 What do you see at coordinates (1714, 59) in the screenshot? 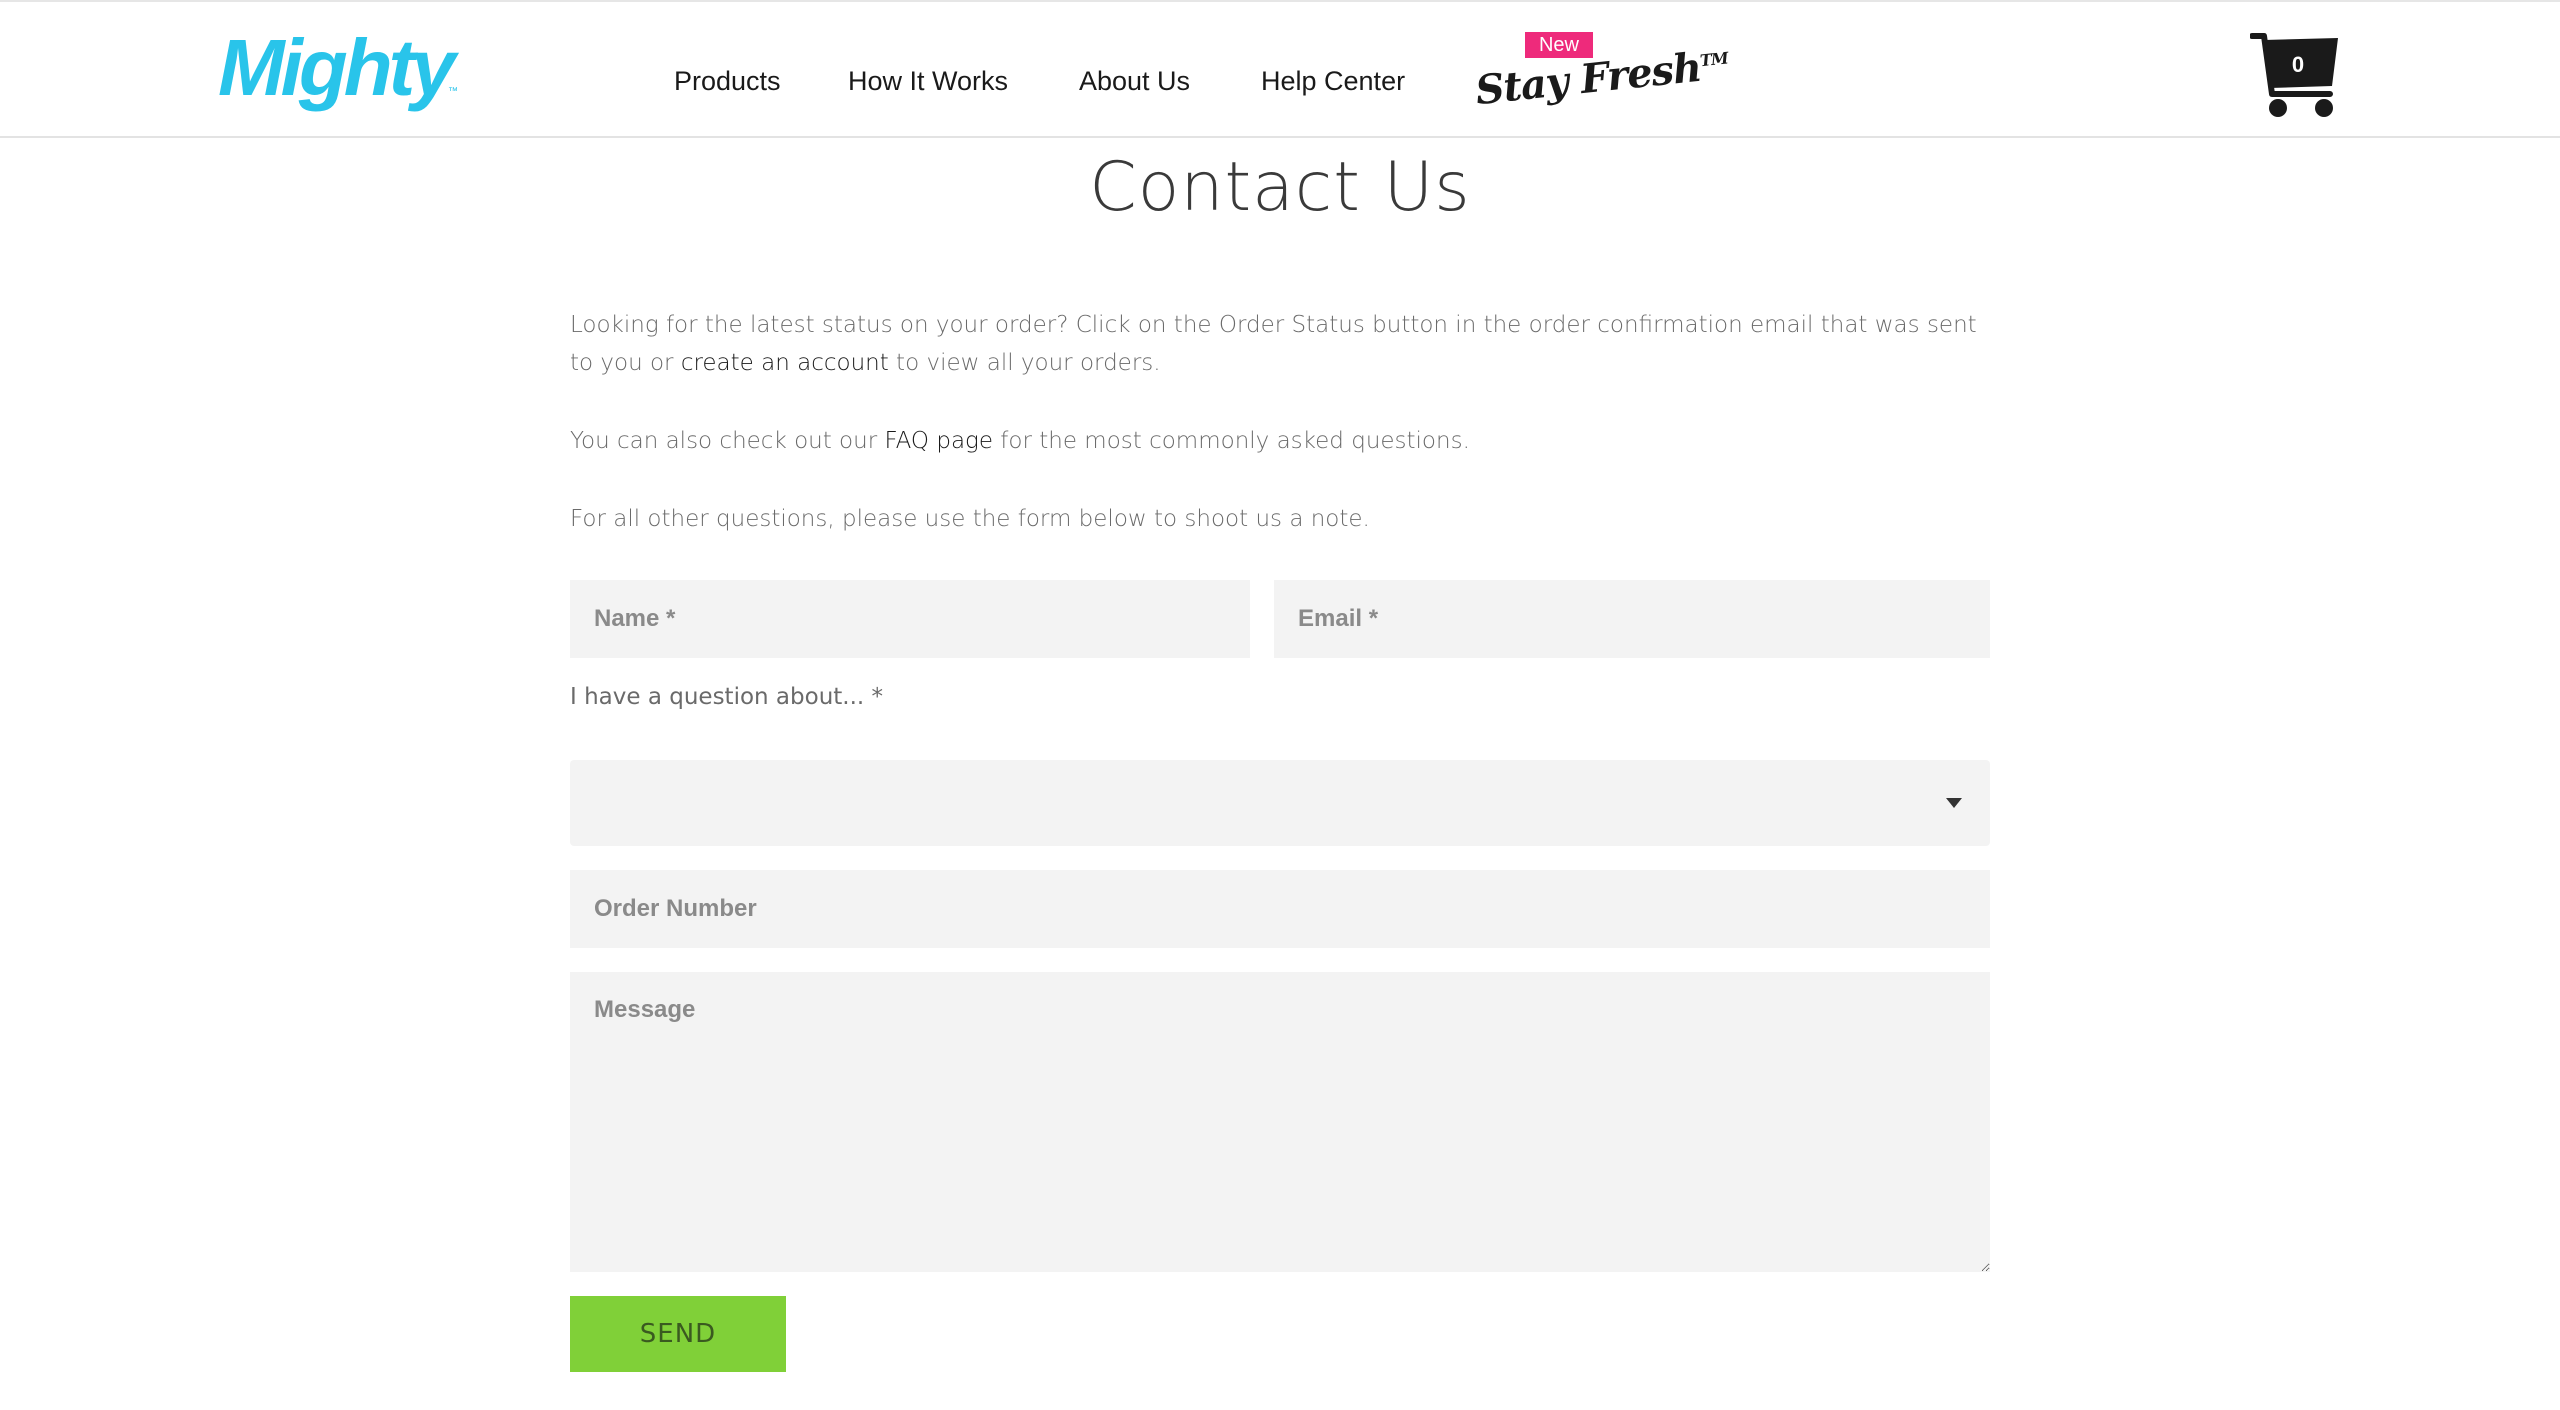
I see `stay-fresh-tm: TM` at bounding box center [1714, 59].